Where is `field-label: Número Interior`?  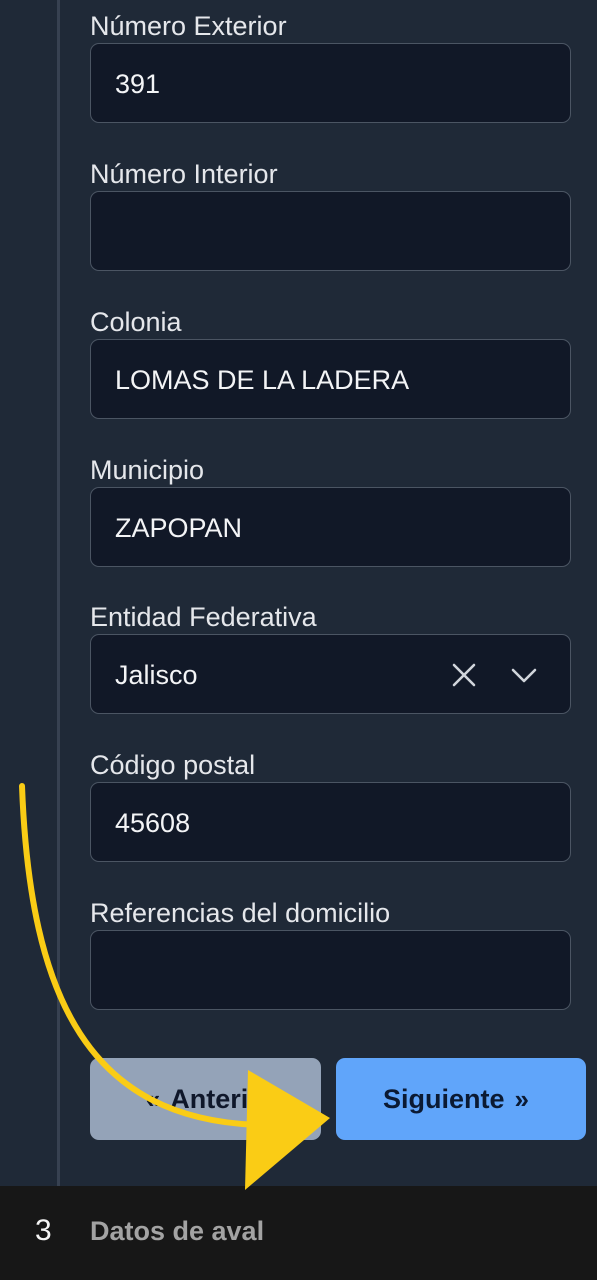
field-label: Número Interior is located at coordinates (184, 174).